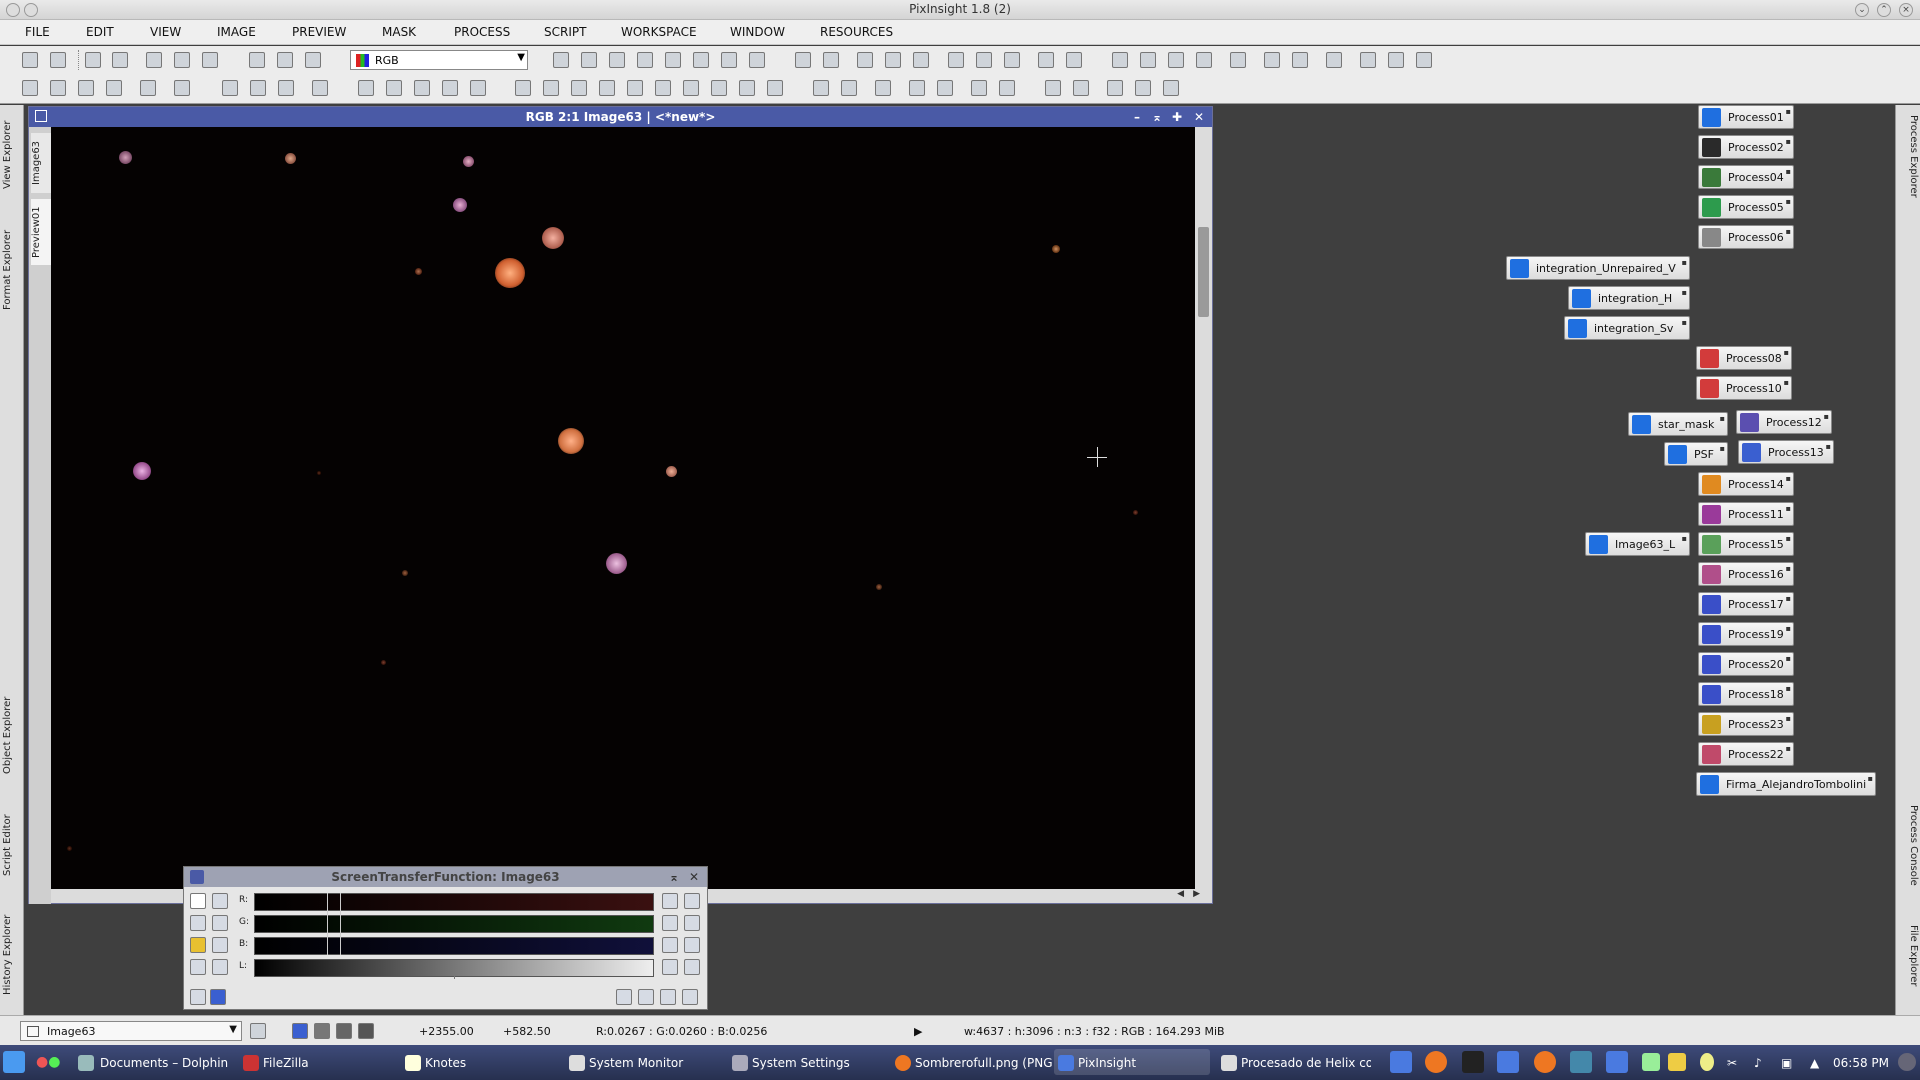 The width and height of the screenshot is (1920, 1080). Describe the element at coordinates (1157, 117) in the screenshot. I see `shade-window-icon: ⌅` at that location.